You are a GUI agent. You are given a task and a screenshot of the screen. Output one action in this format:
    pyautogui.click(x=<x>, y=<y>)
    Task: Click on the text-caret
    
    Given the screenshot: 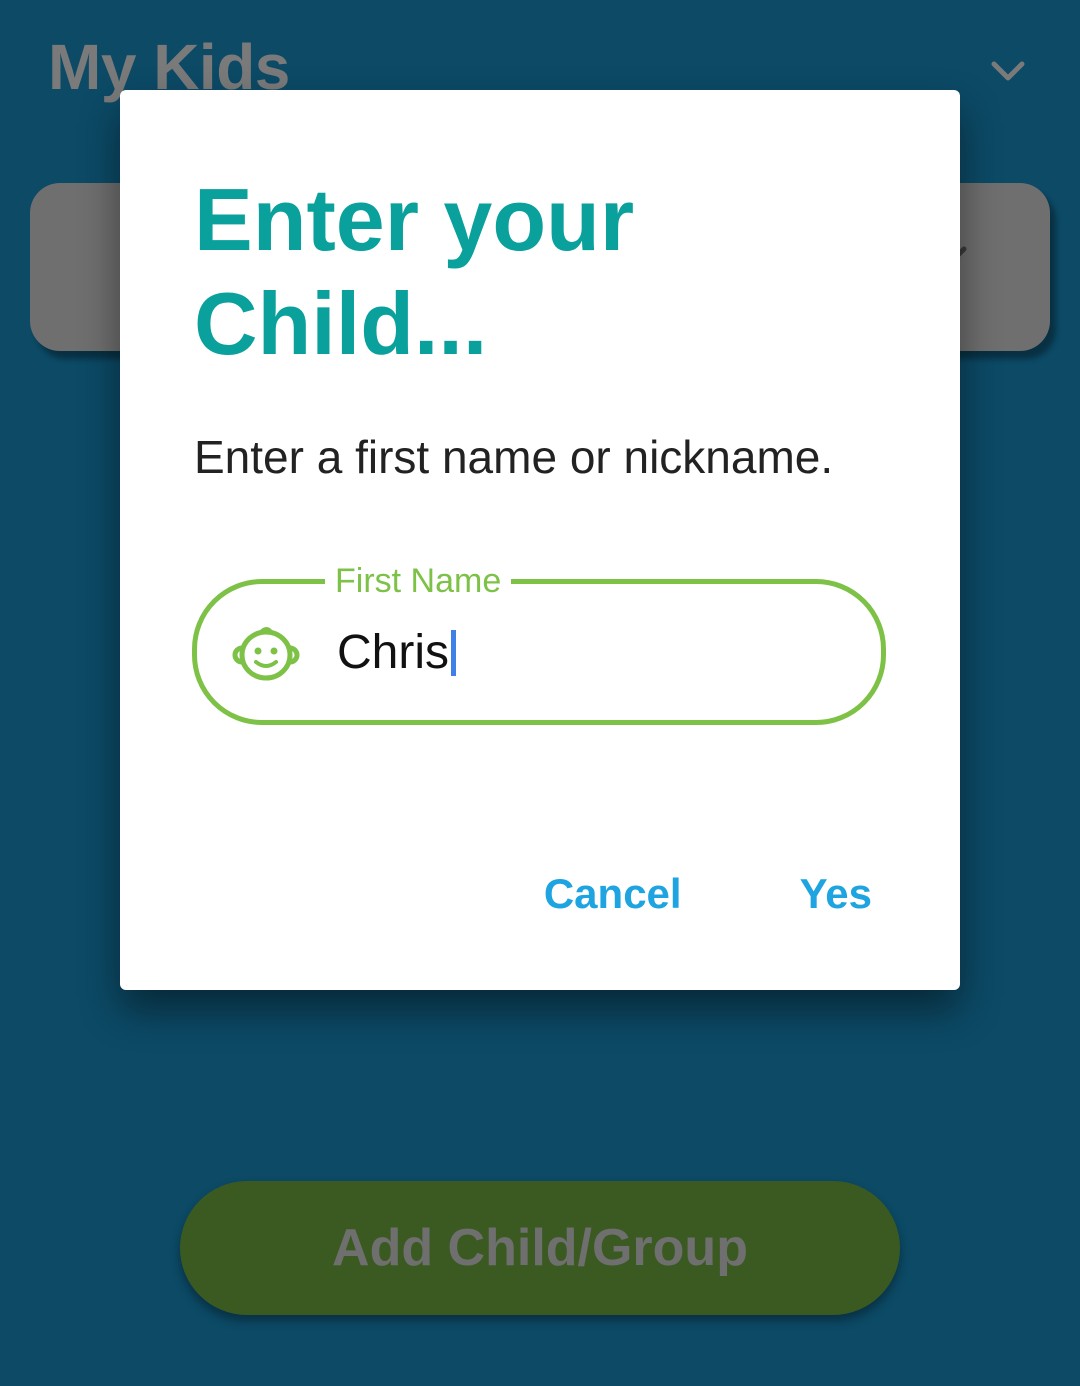 What is the action you would take?
    pyautogui.click(x=454, y=653)
    